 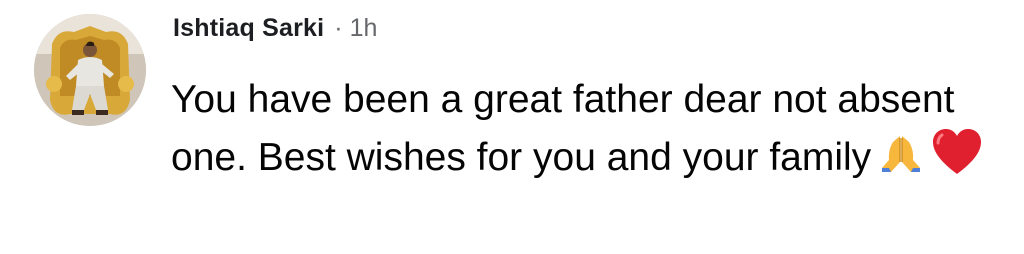 What do you see at coordinates (364, 28) in the screenshot?
I see `timestamp: 1h` at bounding box center [364, 28].